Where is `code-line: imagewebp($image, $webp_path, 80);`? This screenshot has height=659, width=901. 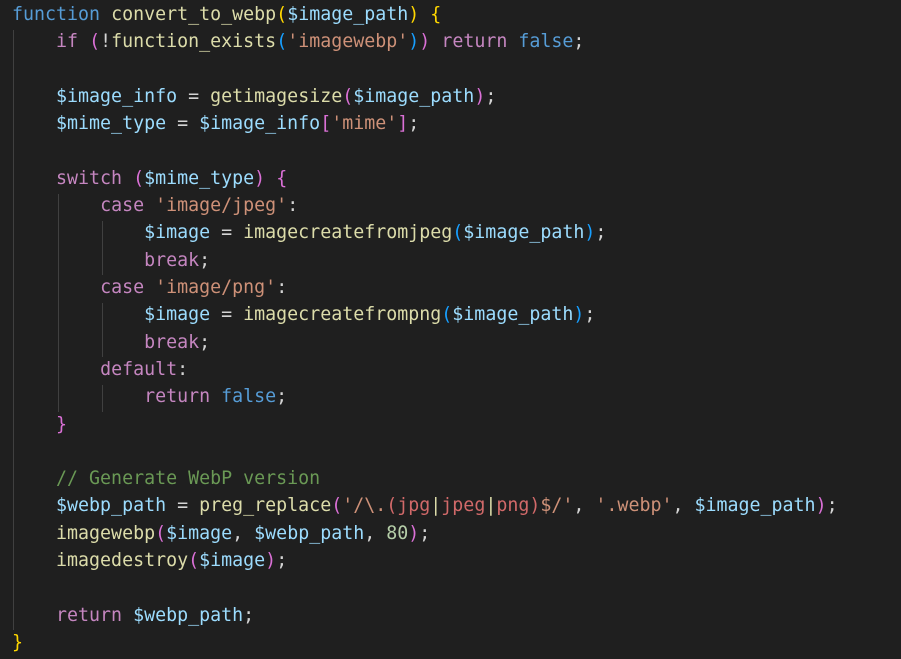
code-line: imagewebp($image, $webp_path, 80); is located at coordinates (221, 533).